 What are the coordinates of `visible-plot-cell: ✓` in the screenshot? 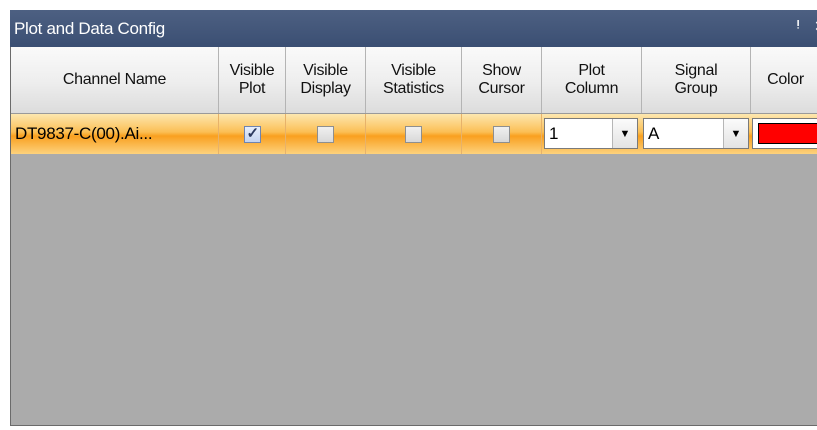 It's located at (252, 134).